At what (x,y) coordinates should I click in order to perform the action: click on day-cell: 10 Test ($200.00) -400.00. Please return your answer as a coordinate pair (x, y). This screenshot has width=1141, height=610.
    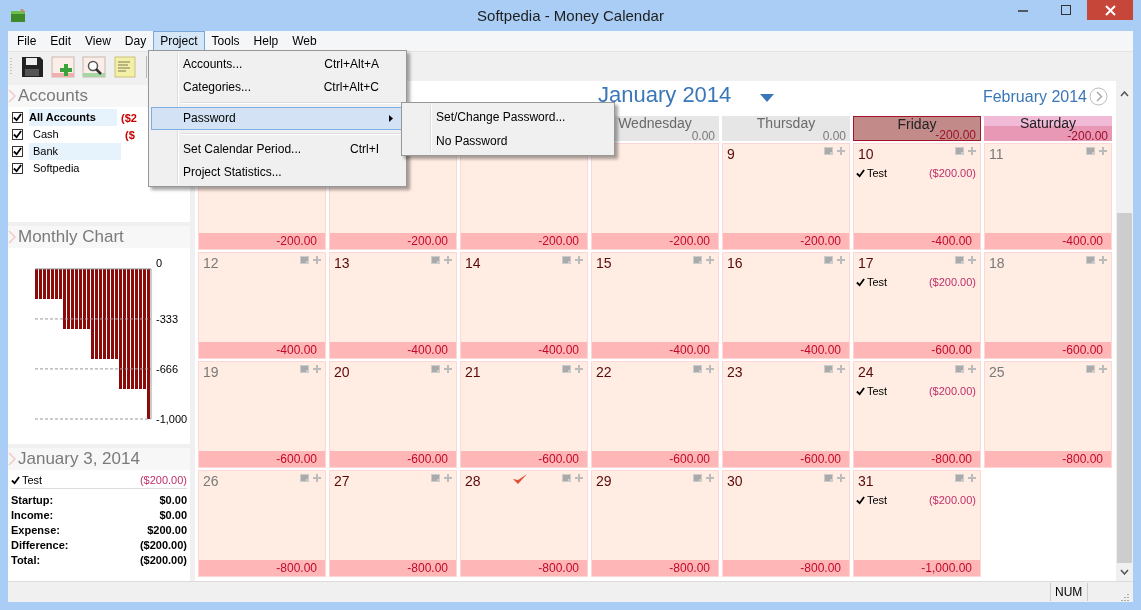
    Looking at the image, I should click on (917, 196).